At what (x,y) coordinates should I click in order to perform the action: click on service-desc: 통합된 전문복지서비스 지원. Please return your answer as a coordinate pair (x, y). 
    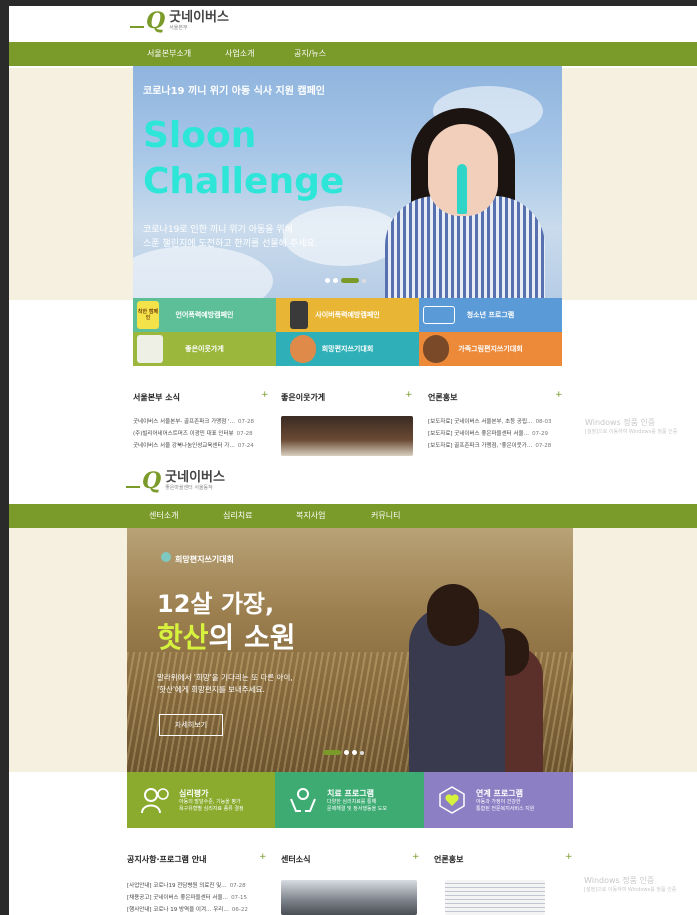
    Looking at the image, I should click on (505, 808).